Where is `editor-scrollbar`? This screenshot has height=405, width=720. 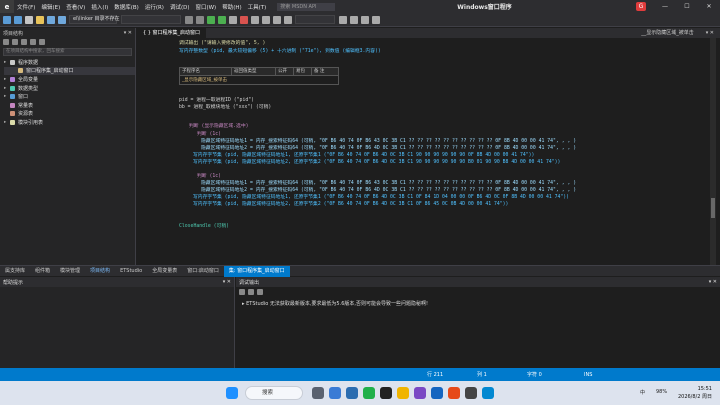
editor-scrollbar is located at coordinates (713, 151).